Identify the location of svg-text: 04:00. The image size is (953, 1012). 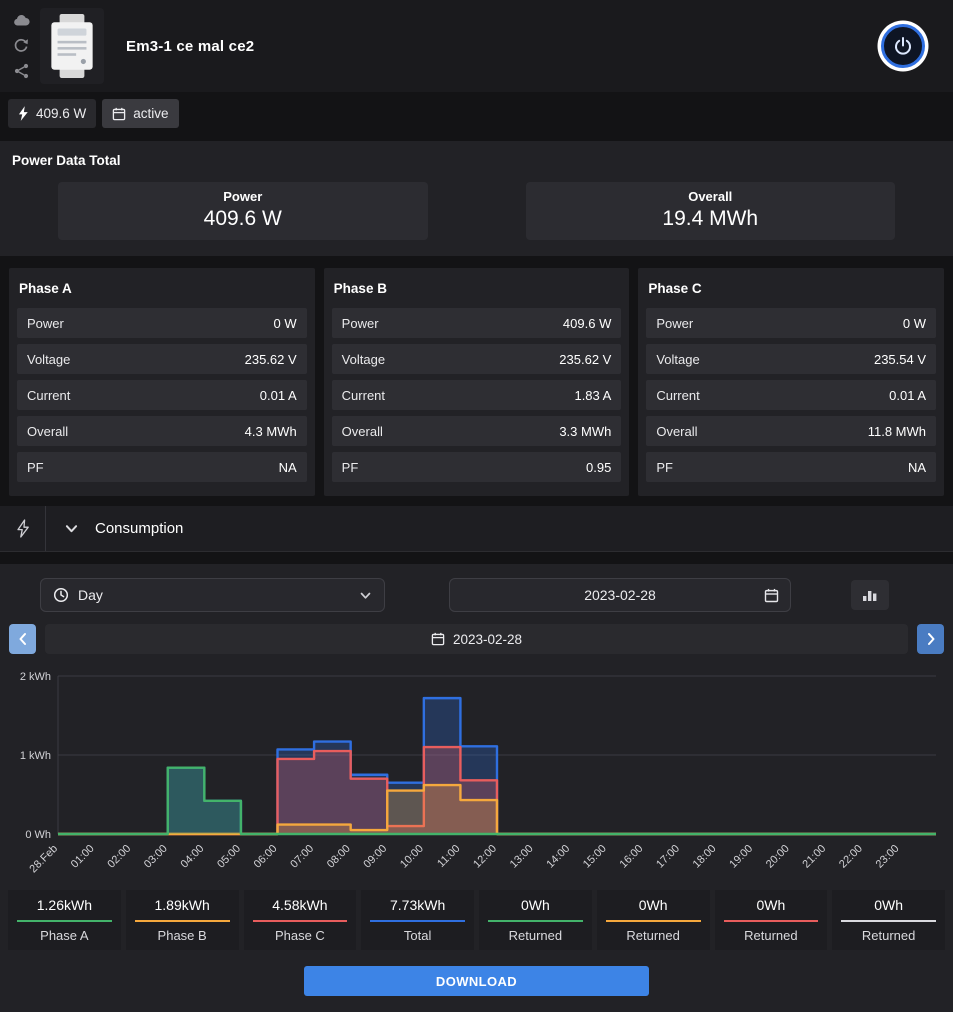
(193, 857).